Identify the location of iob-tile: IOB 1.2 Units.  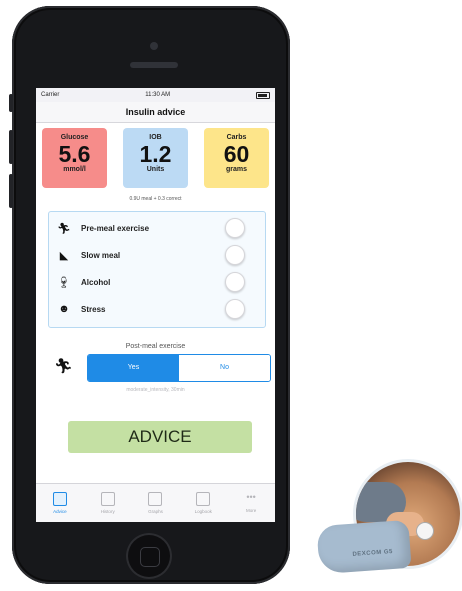
(155, 158).